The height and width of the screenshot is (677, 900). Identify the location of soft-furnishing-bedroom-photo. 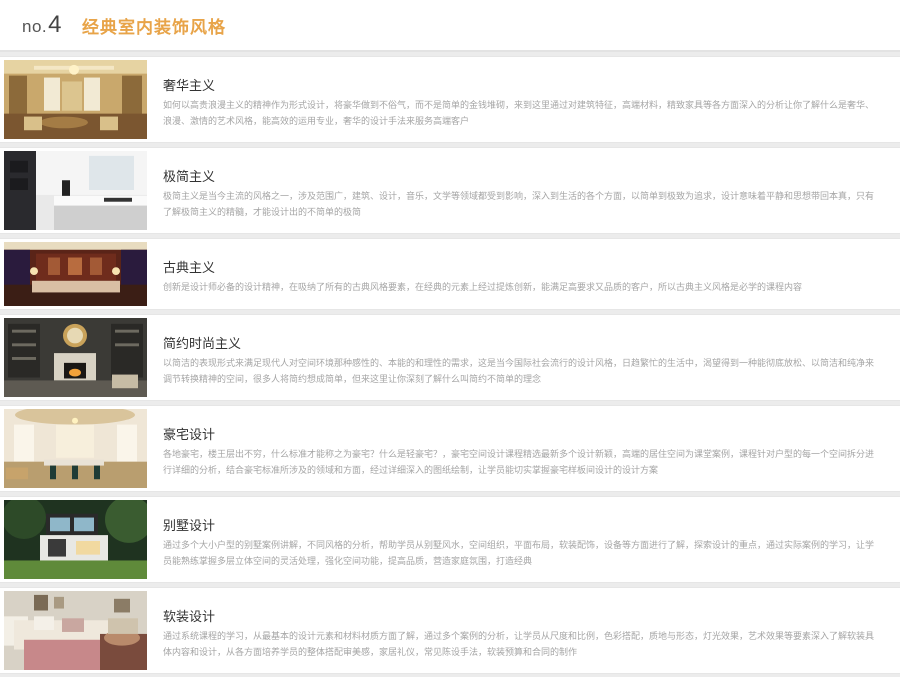
(75, 630).